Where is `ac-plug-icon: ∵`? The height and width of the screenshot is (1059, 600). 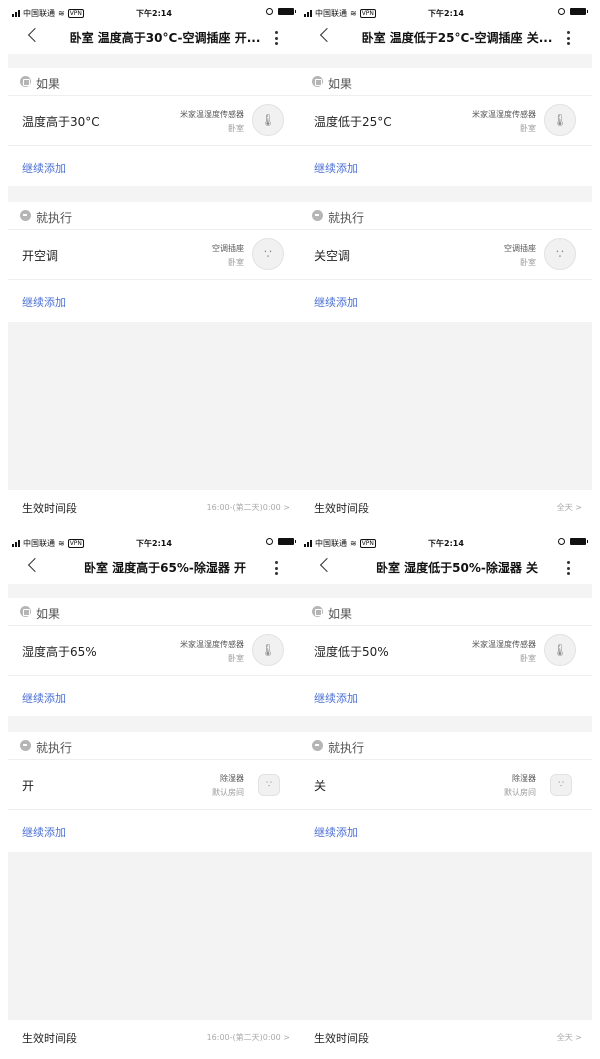 ac-plug-icon: ∵ is located at coordinates (560, 254).